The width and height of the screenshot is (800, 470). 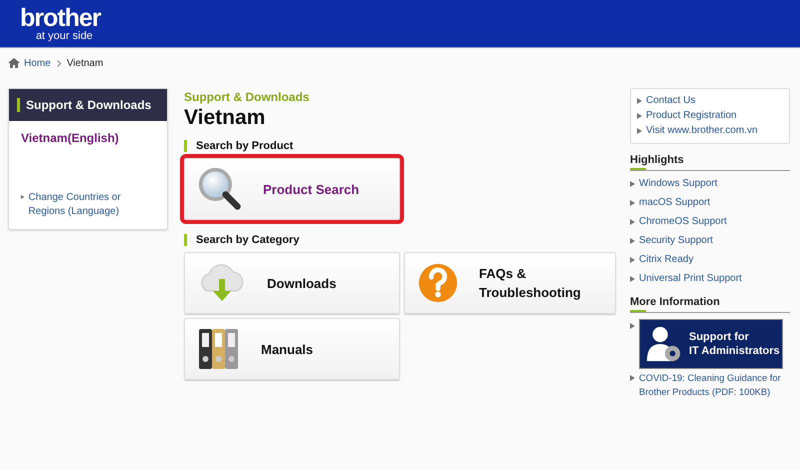 What do you see at coordinates (683, 222) in the screenshot?
I see `highlight-link: ChromeOS Support` at bounding box center [683, 222].